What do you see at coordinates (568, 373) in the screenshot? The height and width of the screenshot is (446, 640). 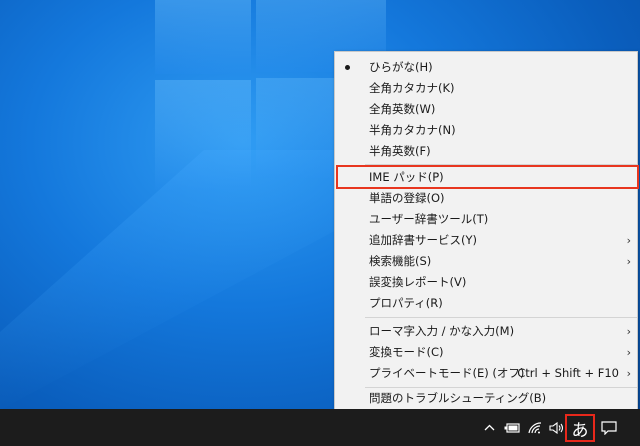 I see `menu-item-shortcut: Ctrl + Shift + F10` at bounding box center [568, 373].